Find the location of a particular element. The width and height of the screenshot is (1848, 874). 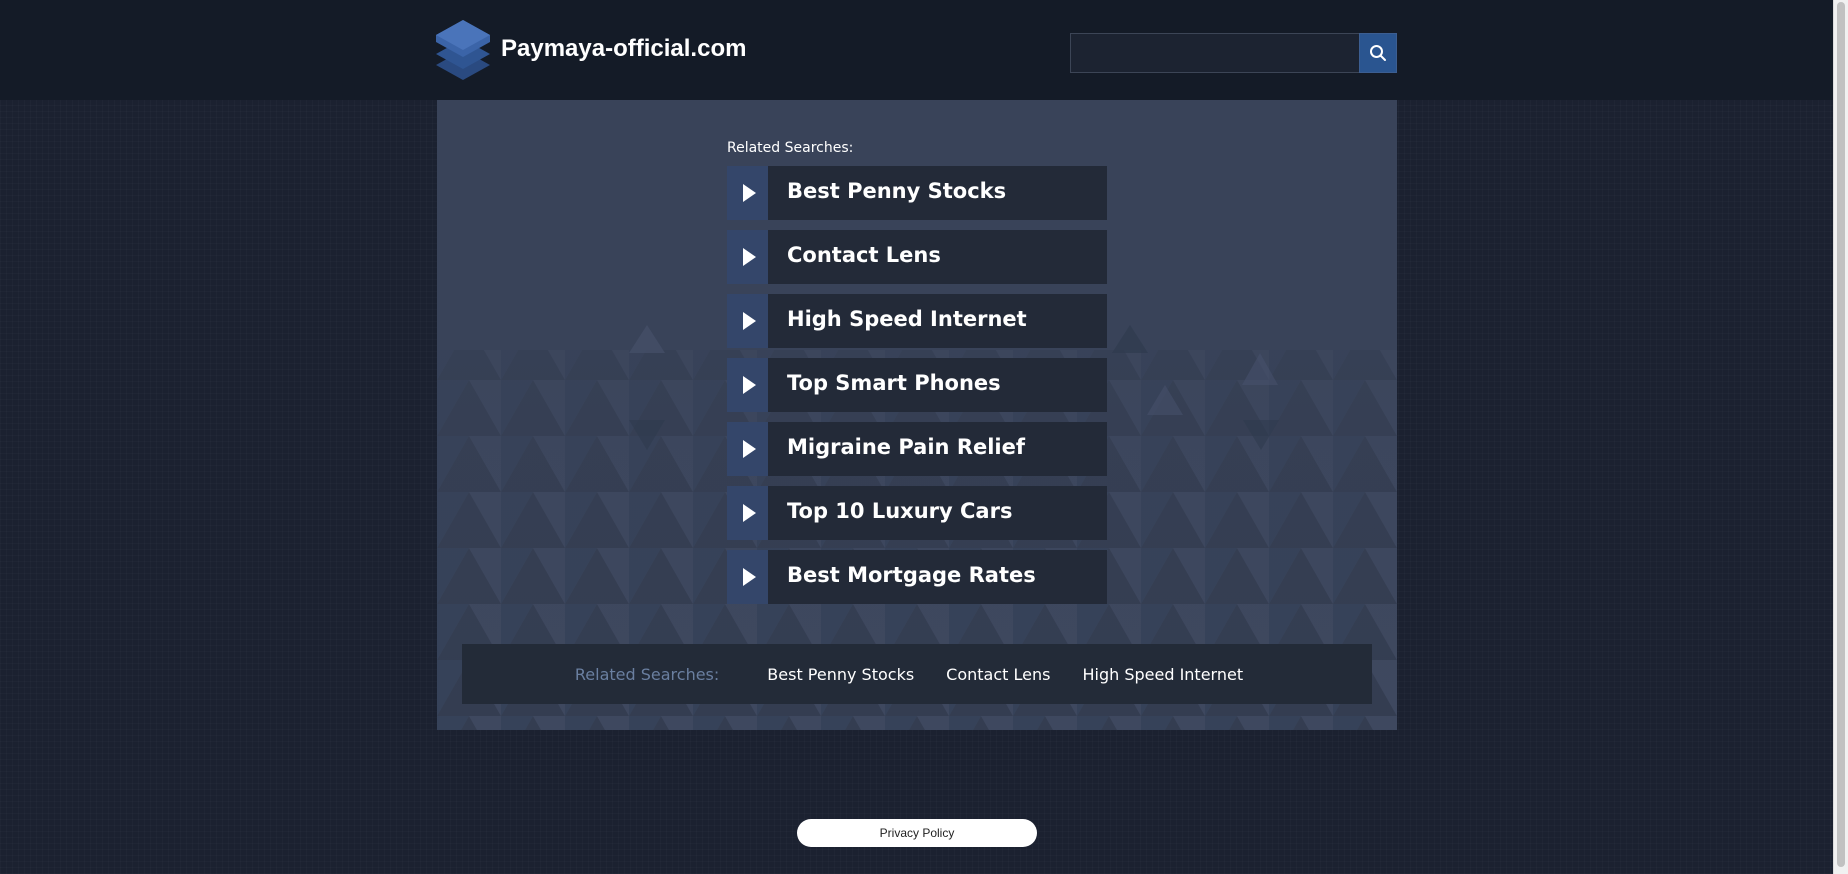

site-header: Paymaya-official.com is located at coordinates (916, 50).